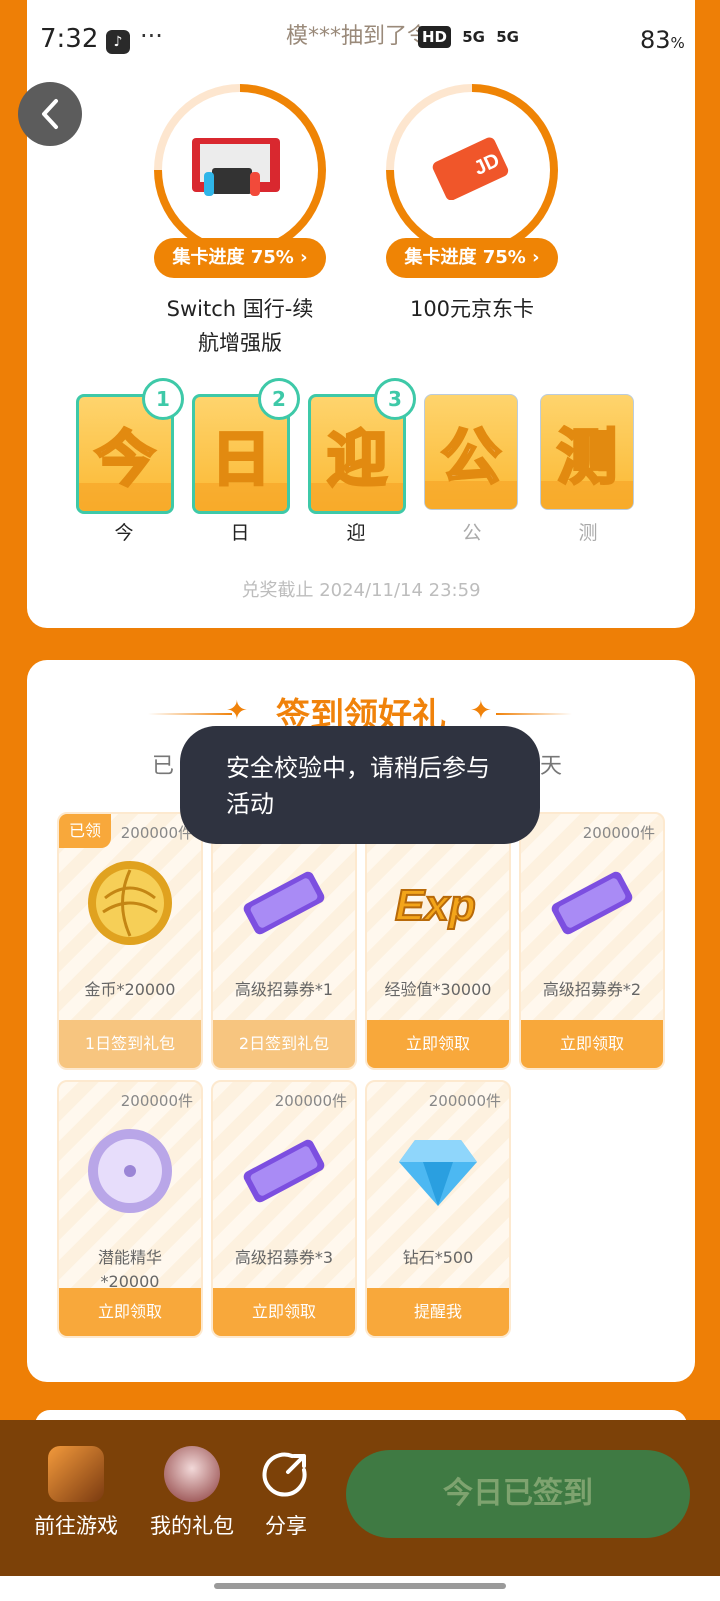 The image size is (720, 1601). I want to click on letter-label: 测, so click(588, 533).